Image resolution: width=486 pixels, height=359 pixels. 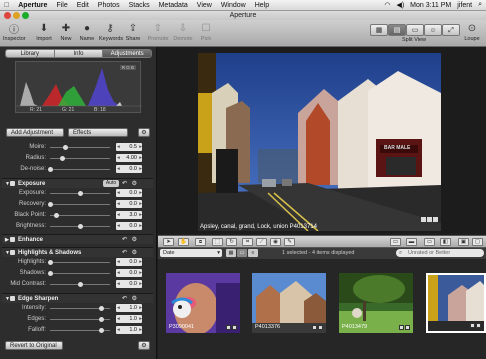 What do you see at coordinates (463, 242) in the screenshot?
I see `browser-option-5: ▣` at bounding box center [463, 242].